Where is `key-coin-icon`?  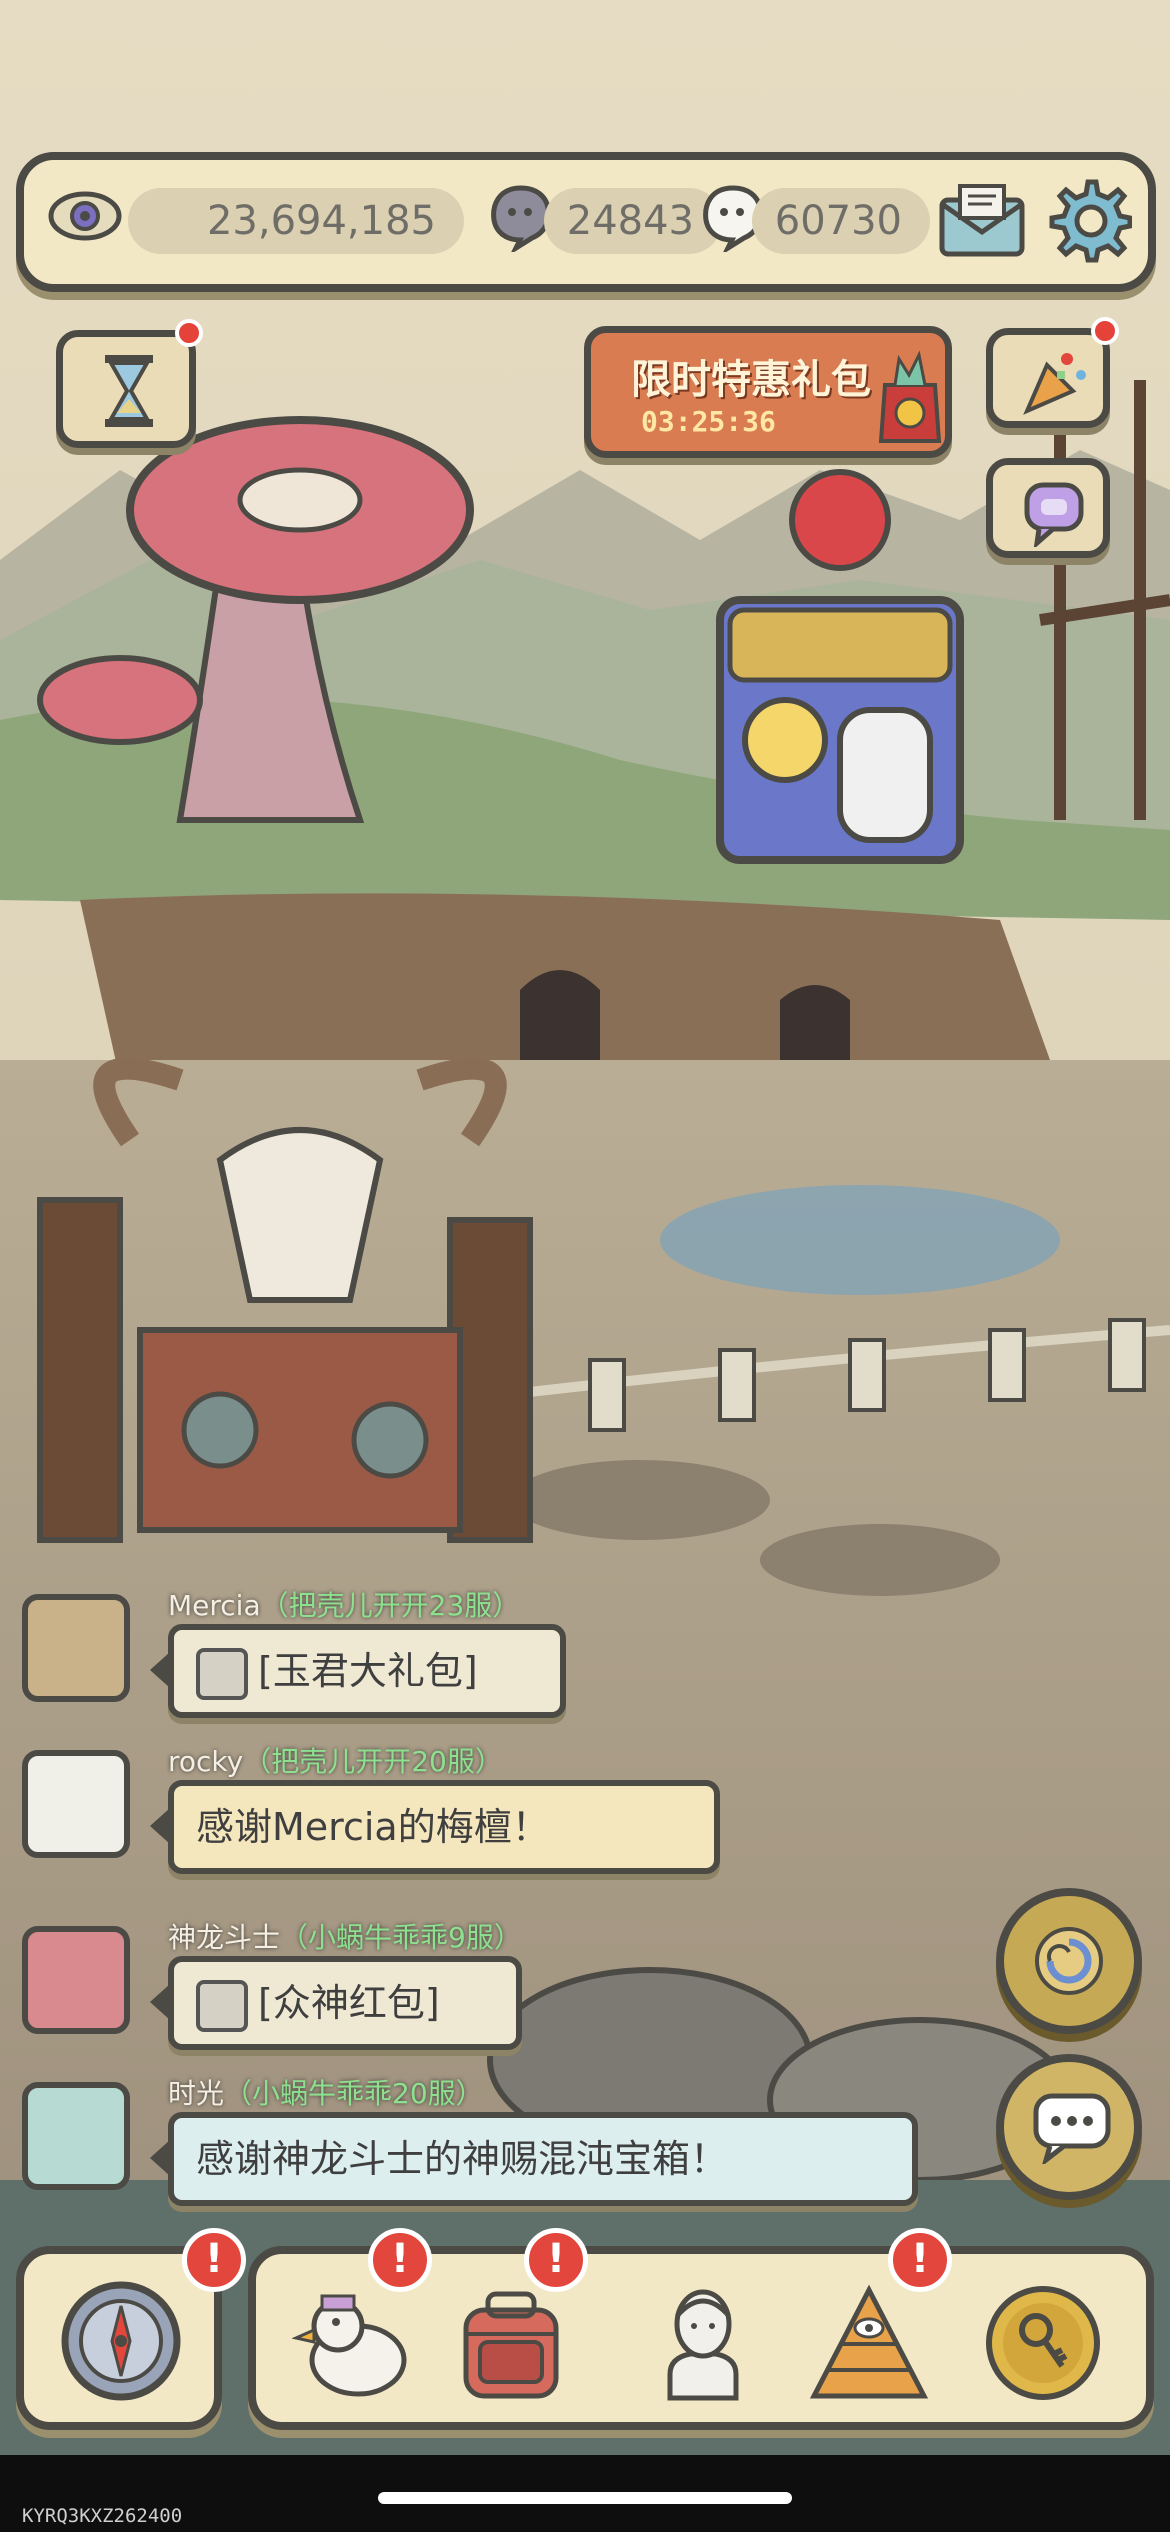
key-coin-icon is located at coordinates (1043, 2343).